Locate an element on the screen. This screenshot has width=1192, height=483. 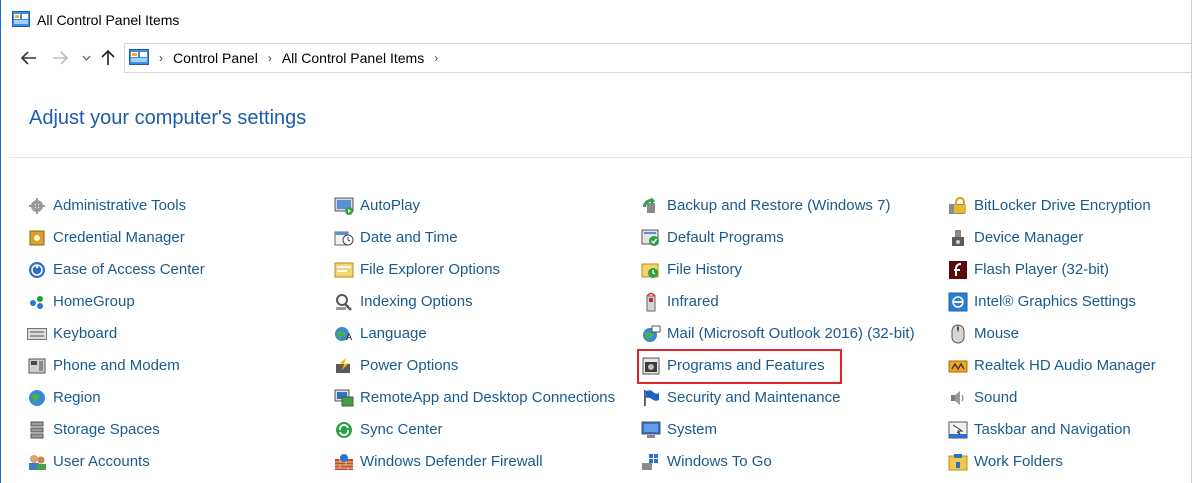
homegroup-icon is located at coordinates (37, 302).